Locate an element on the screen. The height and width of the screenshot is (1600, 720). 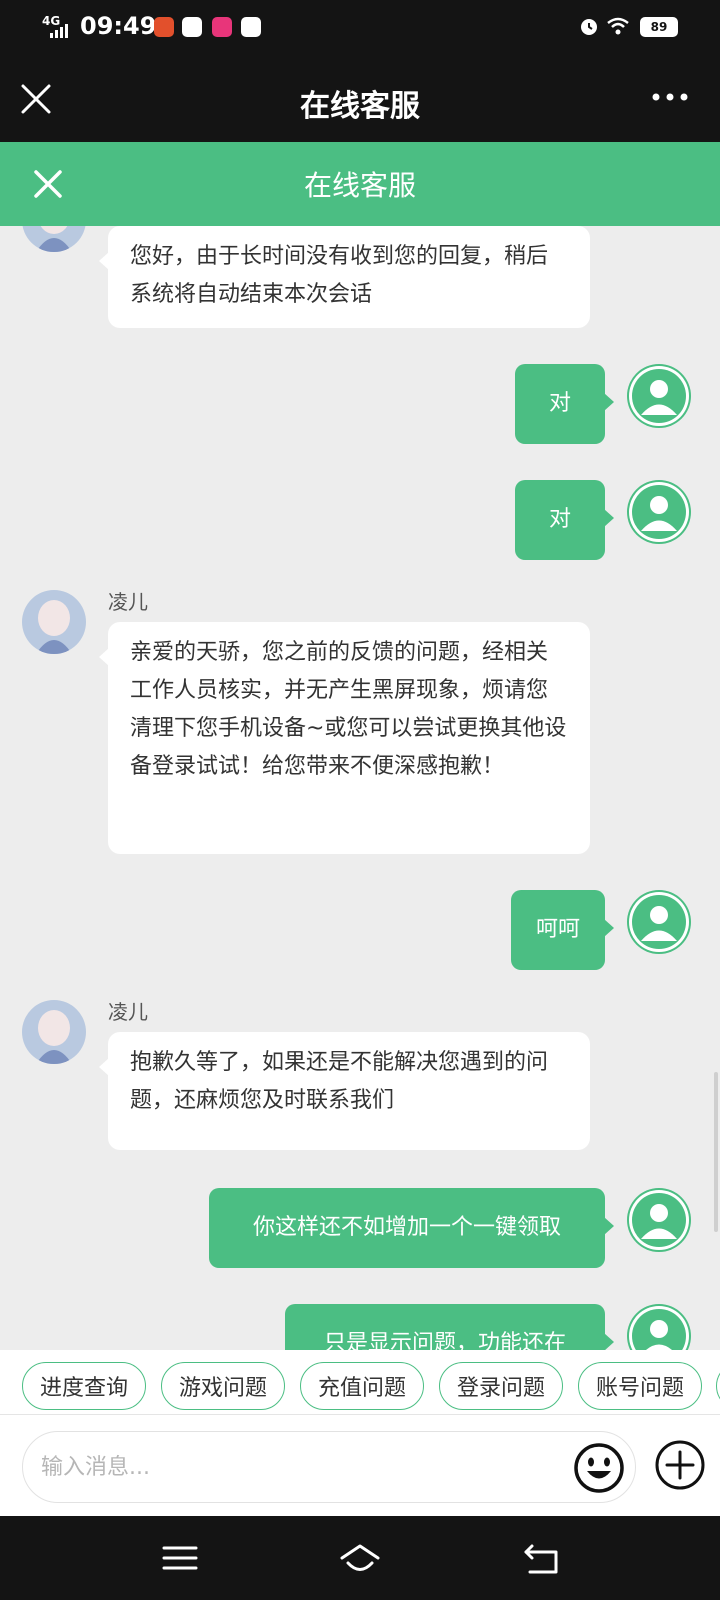
message-text: 呵呵 is located at coordinates (557, 929).